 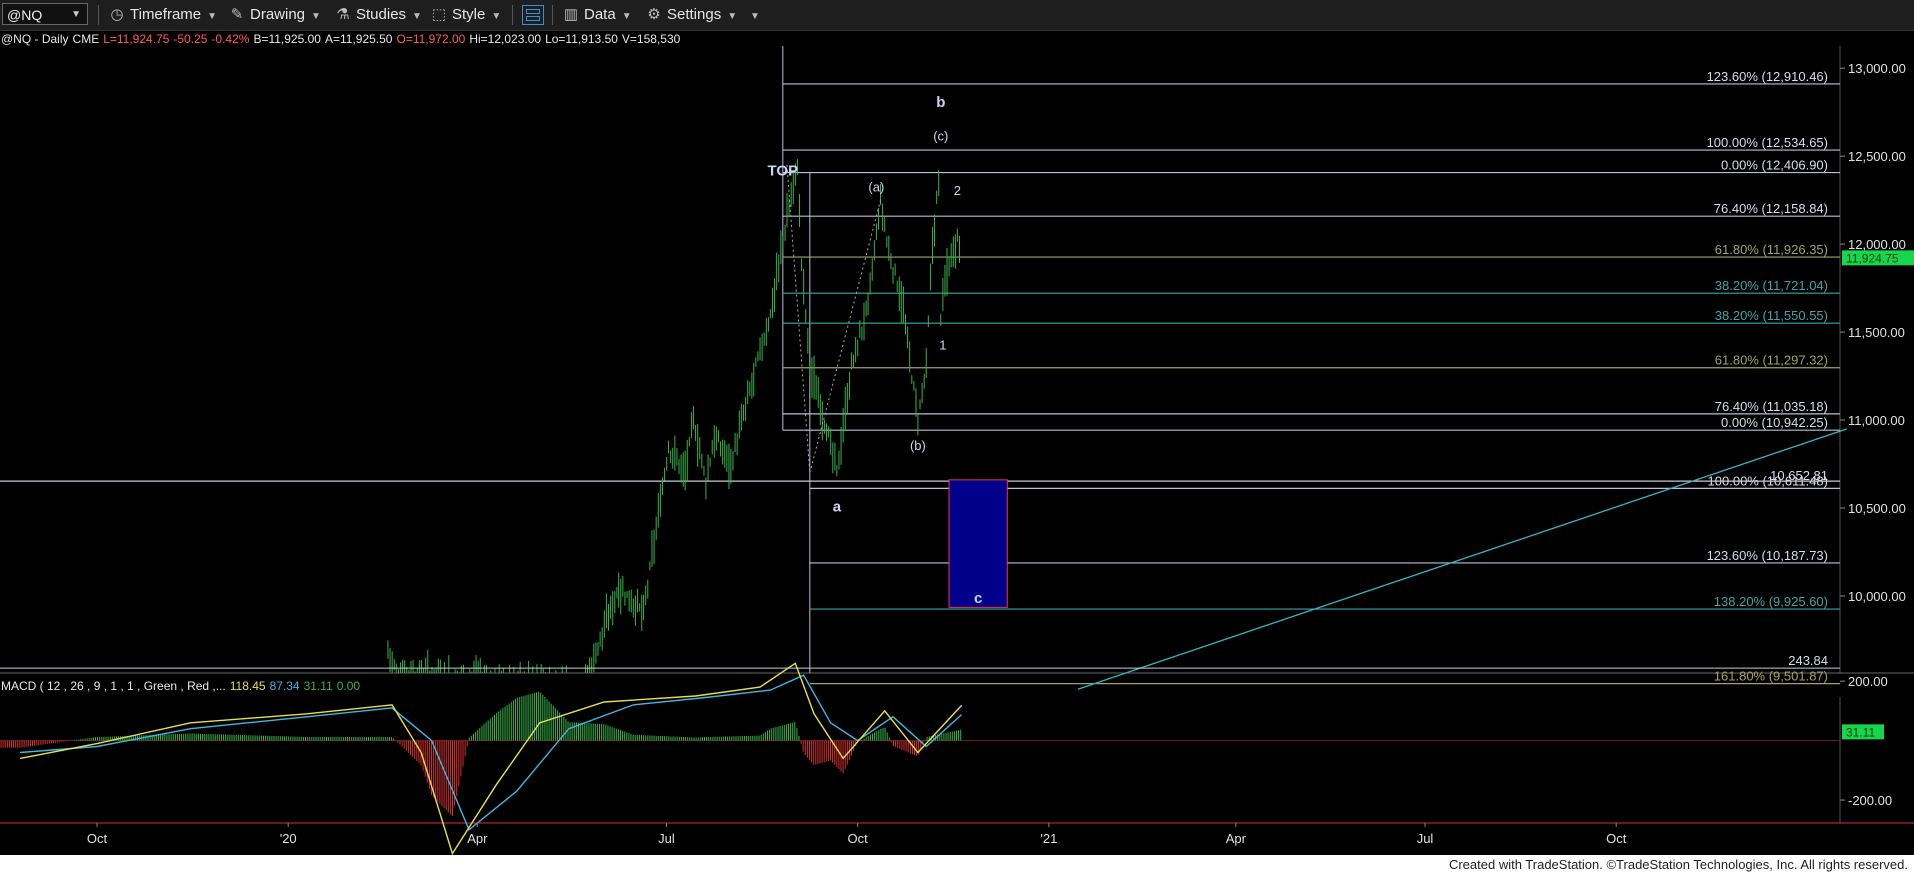 What do you see at coordinates (1876, 420) in the screenshot?
I see `price-tick-label: 11,000.00` at bounding box center [1876, 420].